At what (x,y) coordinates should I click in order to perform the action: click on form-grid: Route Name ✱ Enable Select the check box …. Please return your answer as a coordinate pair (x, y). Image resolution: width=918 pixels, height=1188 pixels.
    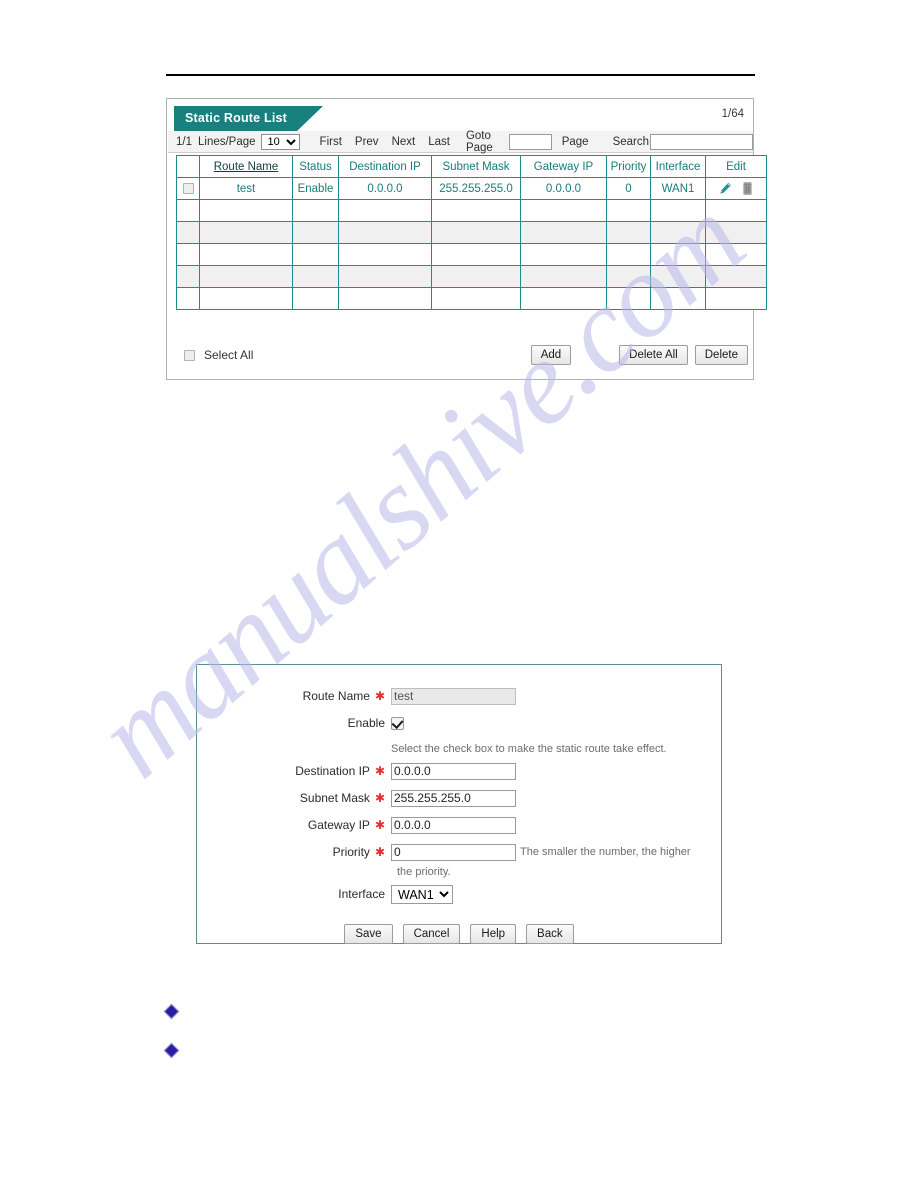
    Looking at the image, I should click on (459, 815).